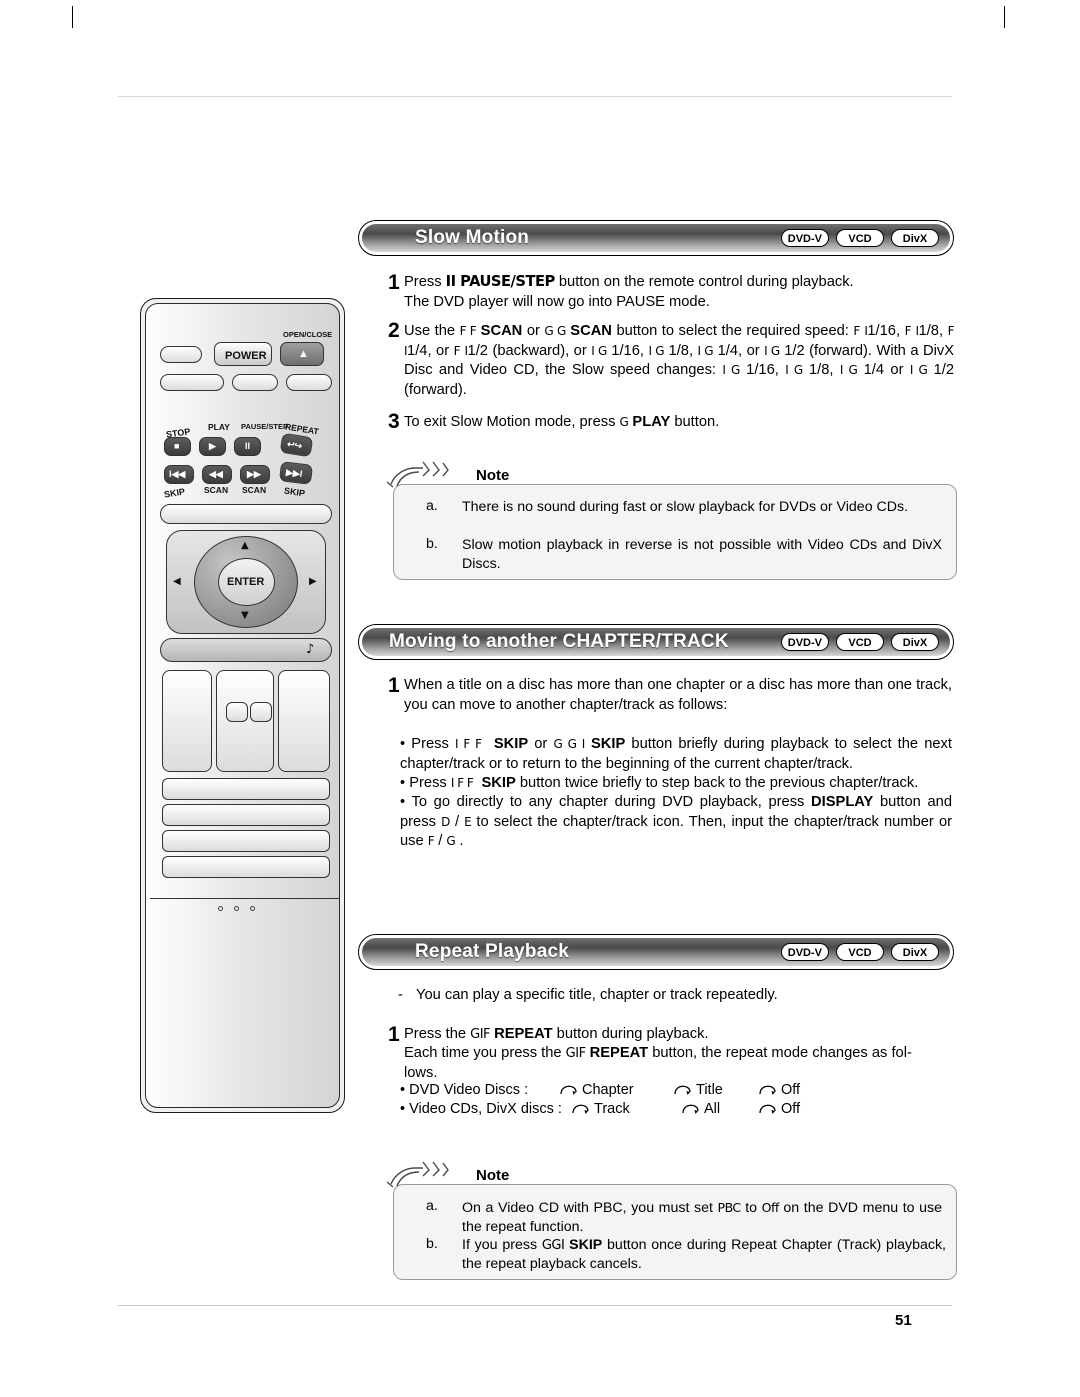 The height and width of the screenshot is (1397, 1080). I want to click on section-header-slow-motion: Slow Motion DVD-V VCD DivX, so click(656, 238).